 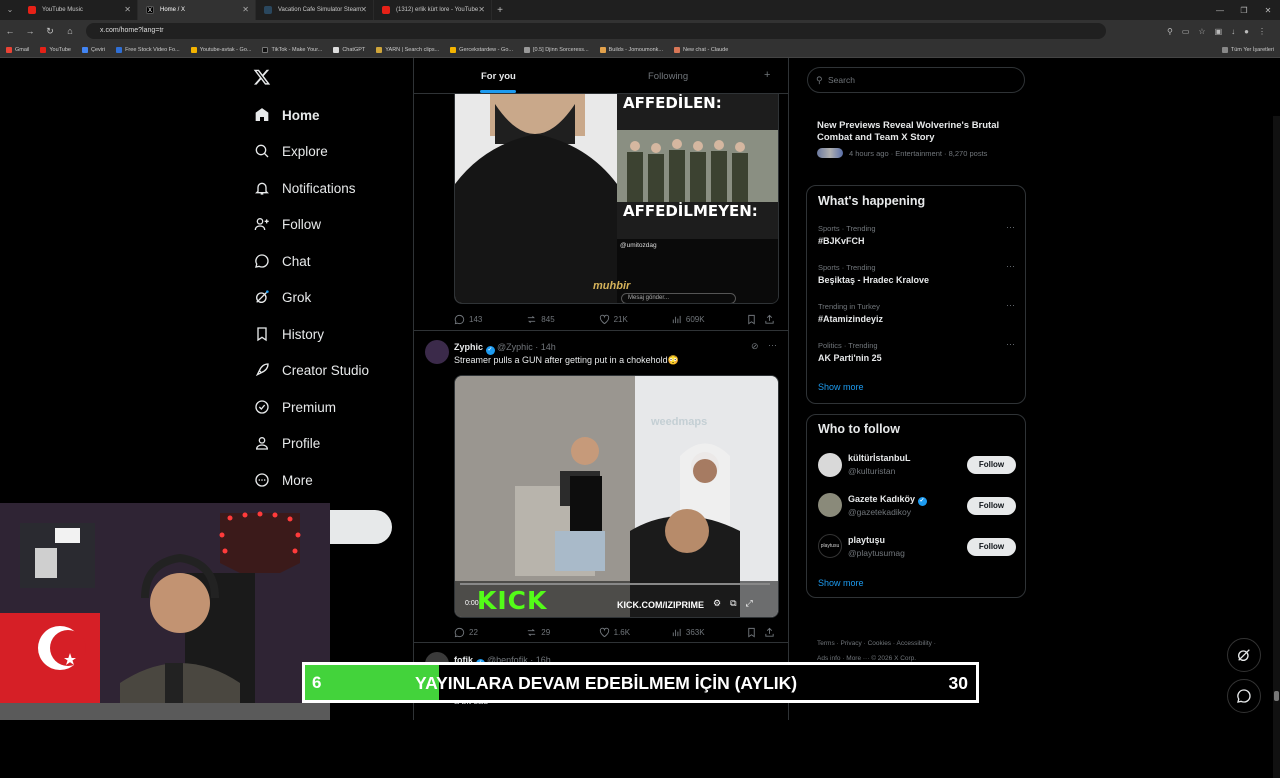 What do you see at coordinates (1219, 31) in the screenshot?
I see `extensions-icon: ▣` at bounding box center [1219, 31].